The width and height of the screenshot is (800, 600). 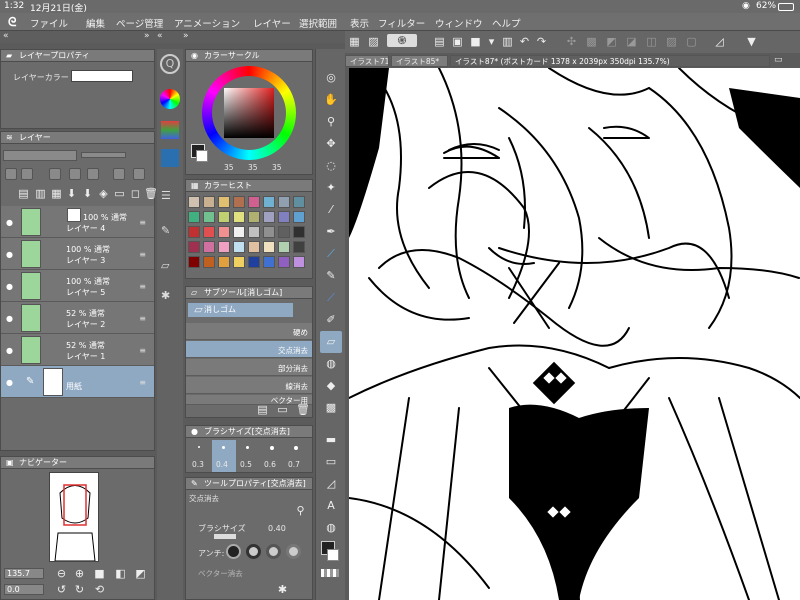 What do you see at coordinates (631, 41) in the screenshot?
I see `select-all-icon: ◪` at bounding box center [631, 41].